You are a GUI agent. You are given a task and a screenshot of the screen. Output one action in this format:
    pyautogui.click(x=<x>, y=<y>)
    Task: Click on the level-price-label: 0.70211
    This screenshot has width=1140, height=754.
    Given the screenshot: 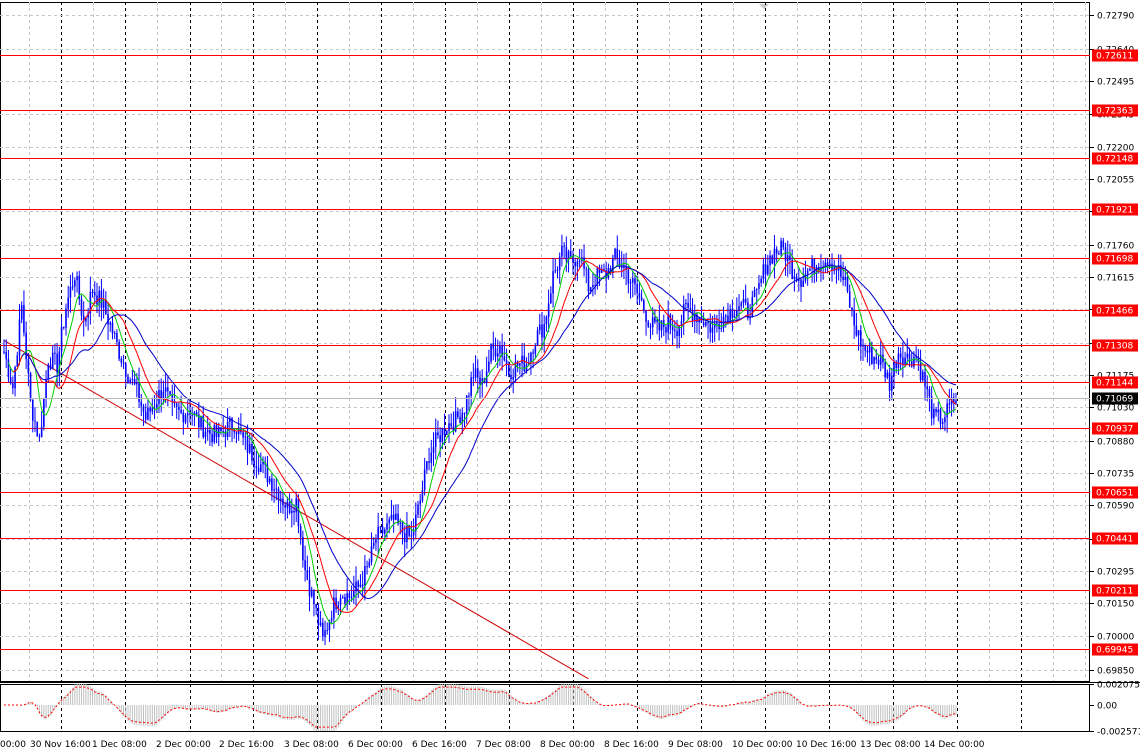 What is the action you would take?
    pyautogui.click(x=1114, y=592)
    